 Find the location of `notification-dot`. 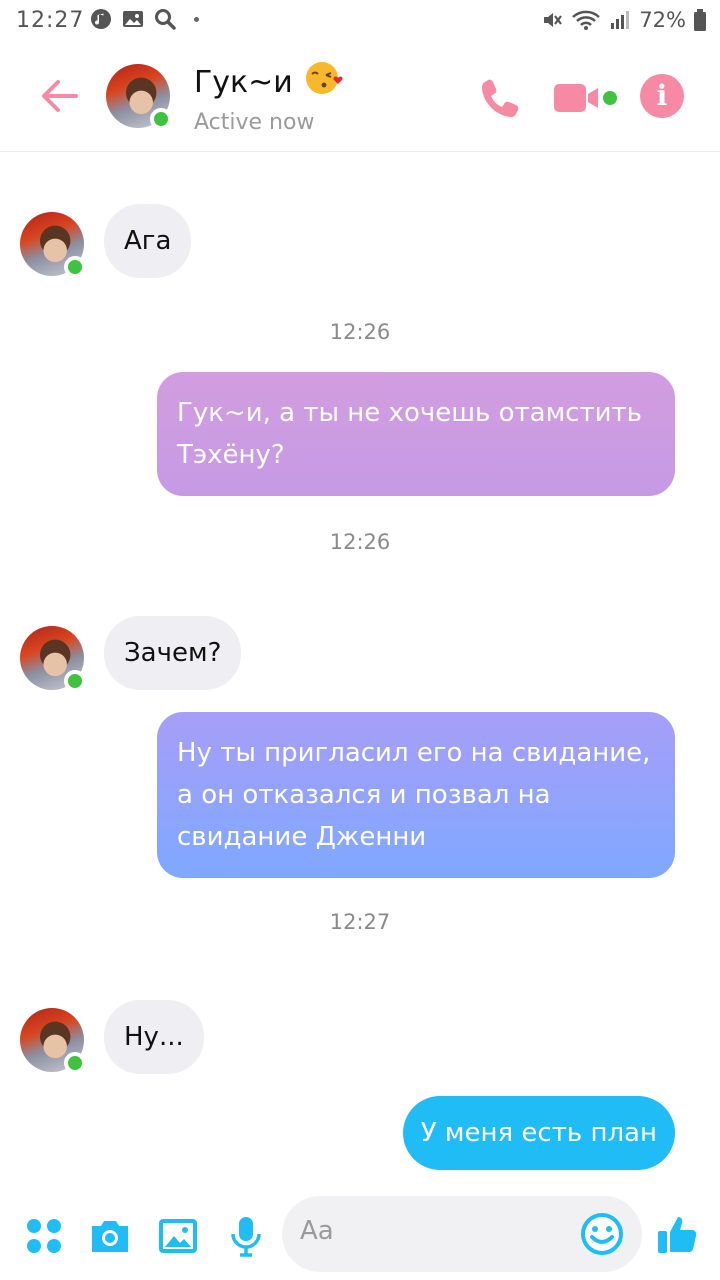

notification-dot is located at coordinates (196, 19).